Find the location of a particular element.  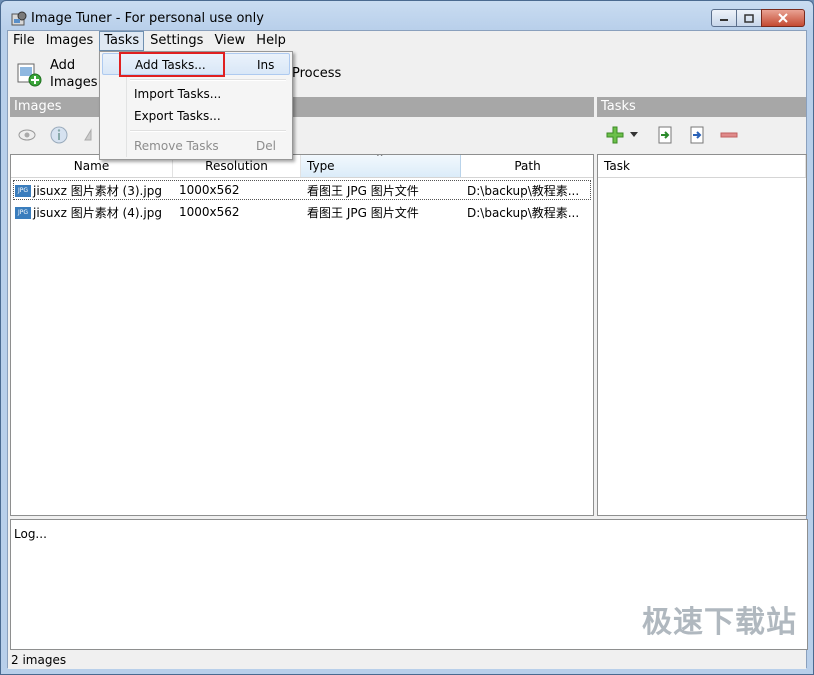

sort-ascending-icon: ^ is located at coordinates (380, 158).